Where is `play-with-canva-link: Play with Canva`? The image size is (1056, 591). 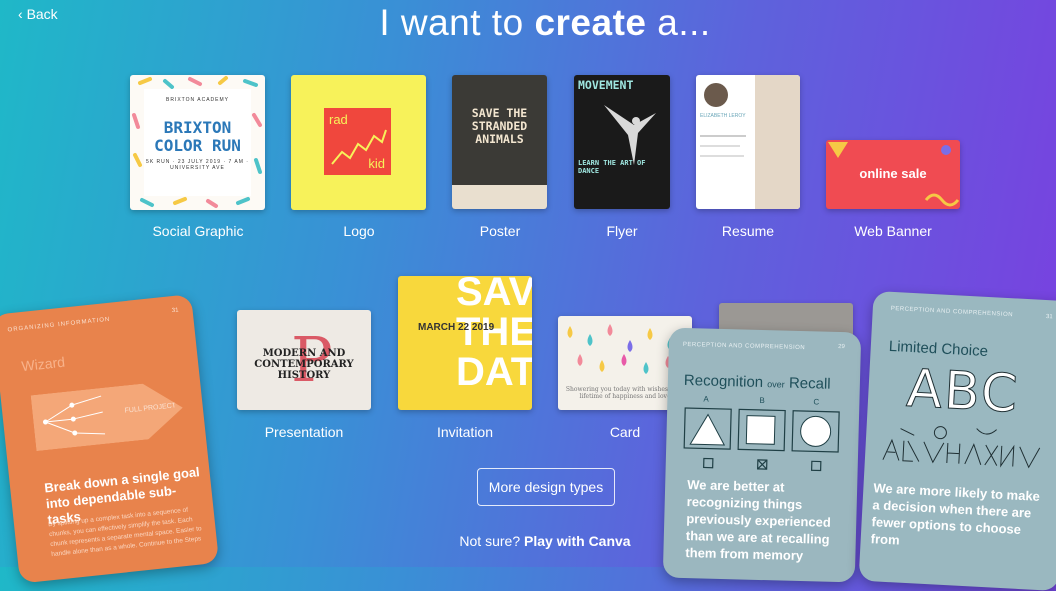
play-with-canva-link: Play with Canva is located at coordinates (577, 541).